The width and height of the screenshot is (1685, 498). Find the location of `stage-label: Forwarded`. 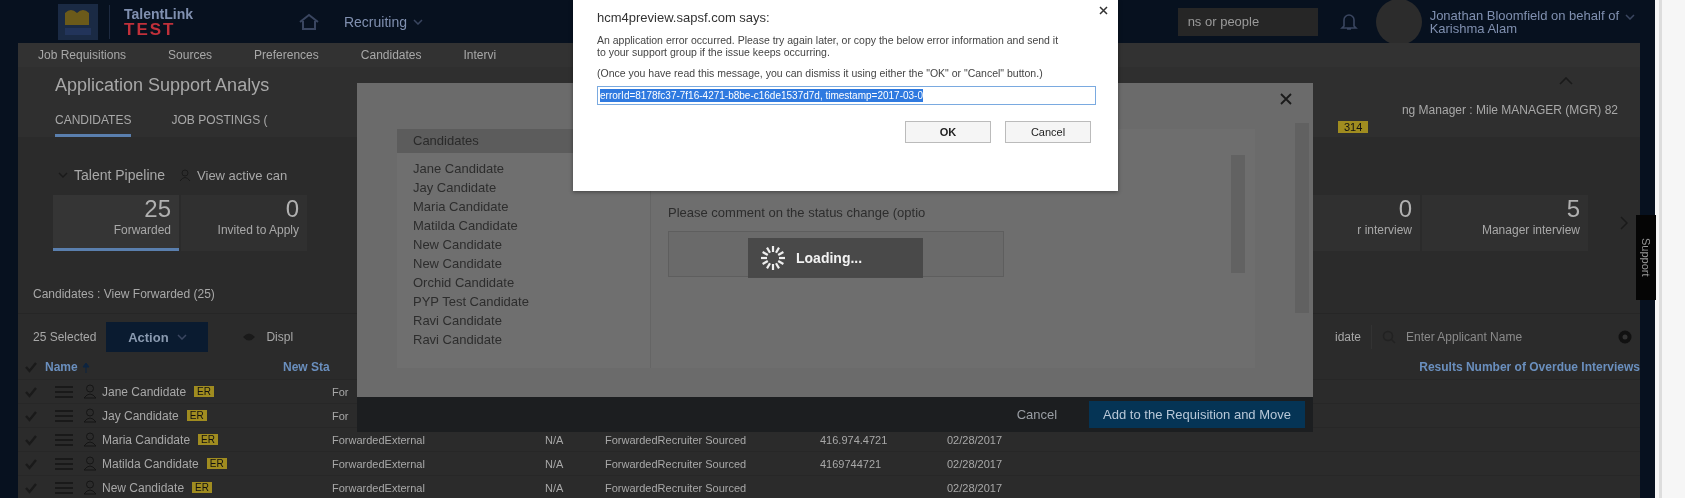

stage-label: Forwarded is located at coordinates (142, 230).